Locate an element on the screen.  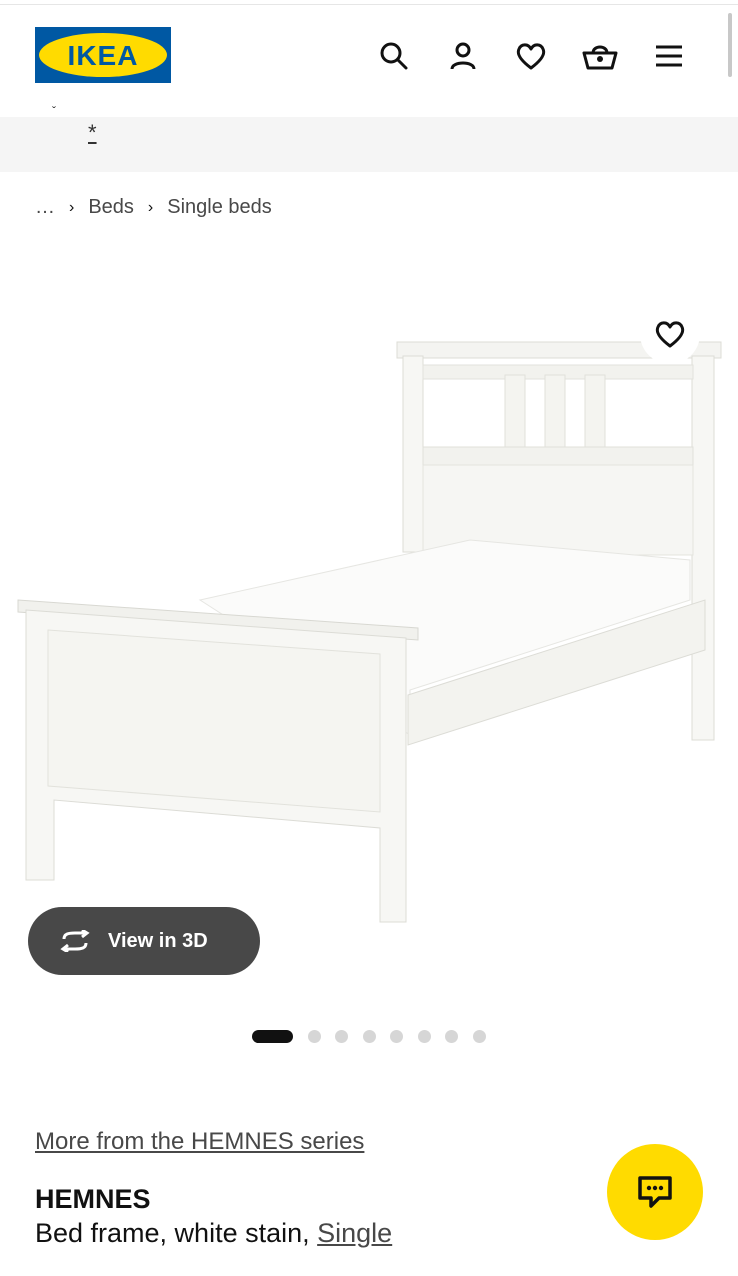
product-description: Bed frame, white stain, Single is located at coordinates (213, 1233).